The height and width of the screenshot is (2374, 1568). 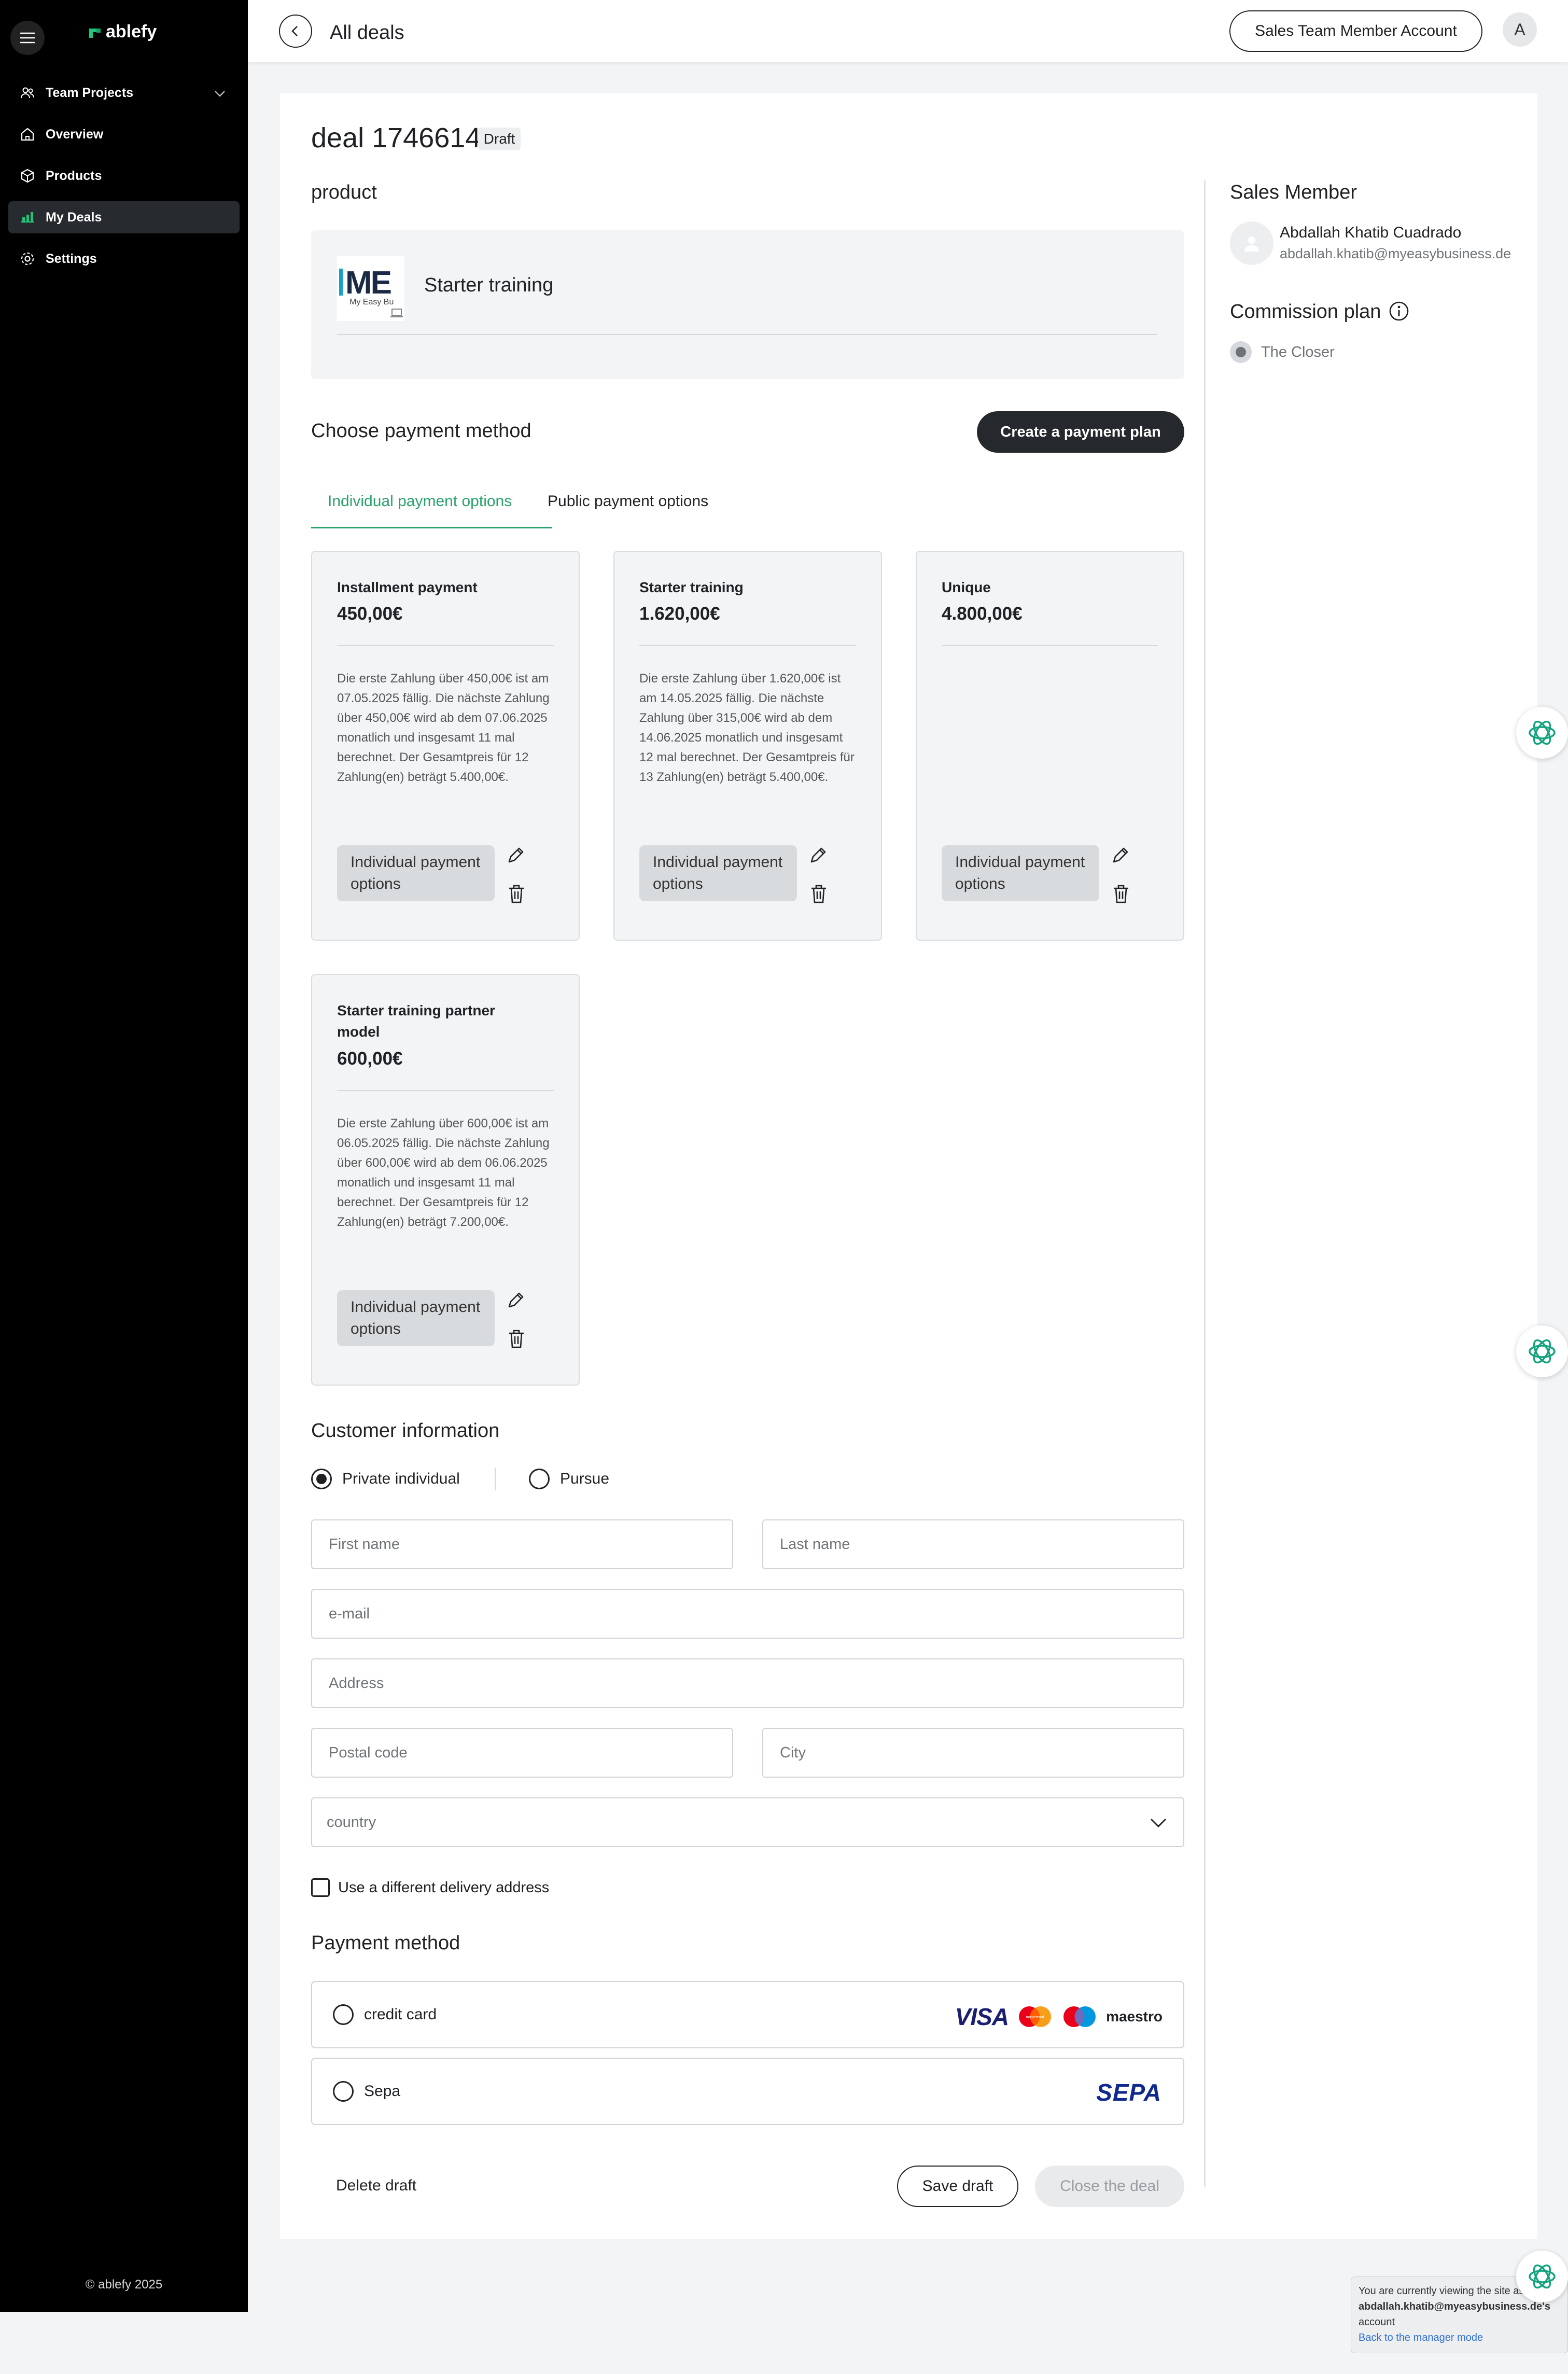 I want to click on laptop-icon, so click(x=396, y=313).